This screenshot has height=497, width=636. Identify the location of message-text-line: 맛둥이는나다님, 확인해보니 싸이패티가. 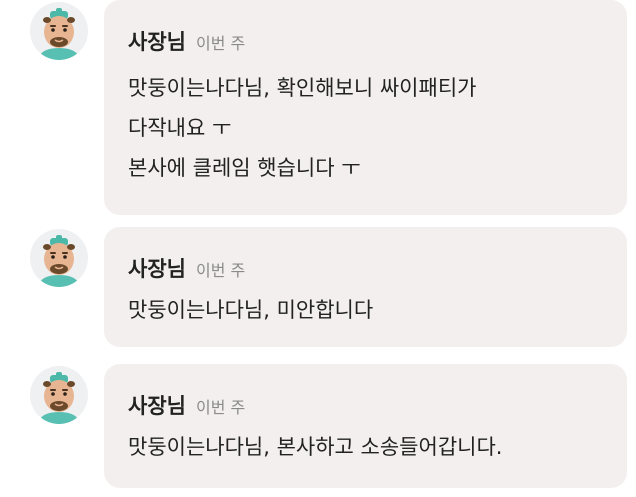
(302, 88).